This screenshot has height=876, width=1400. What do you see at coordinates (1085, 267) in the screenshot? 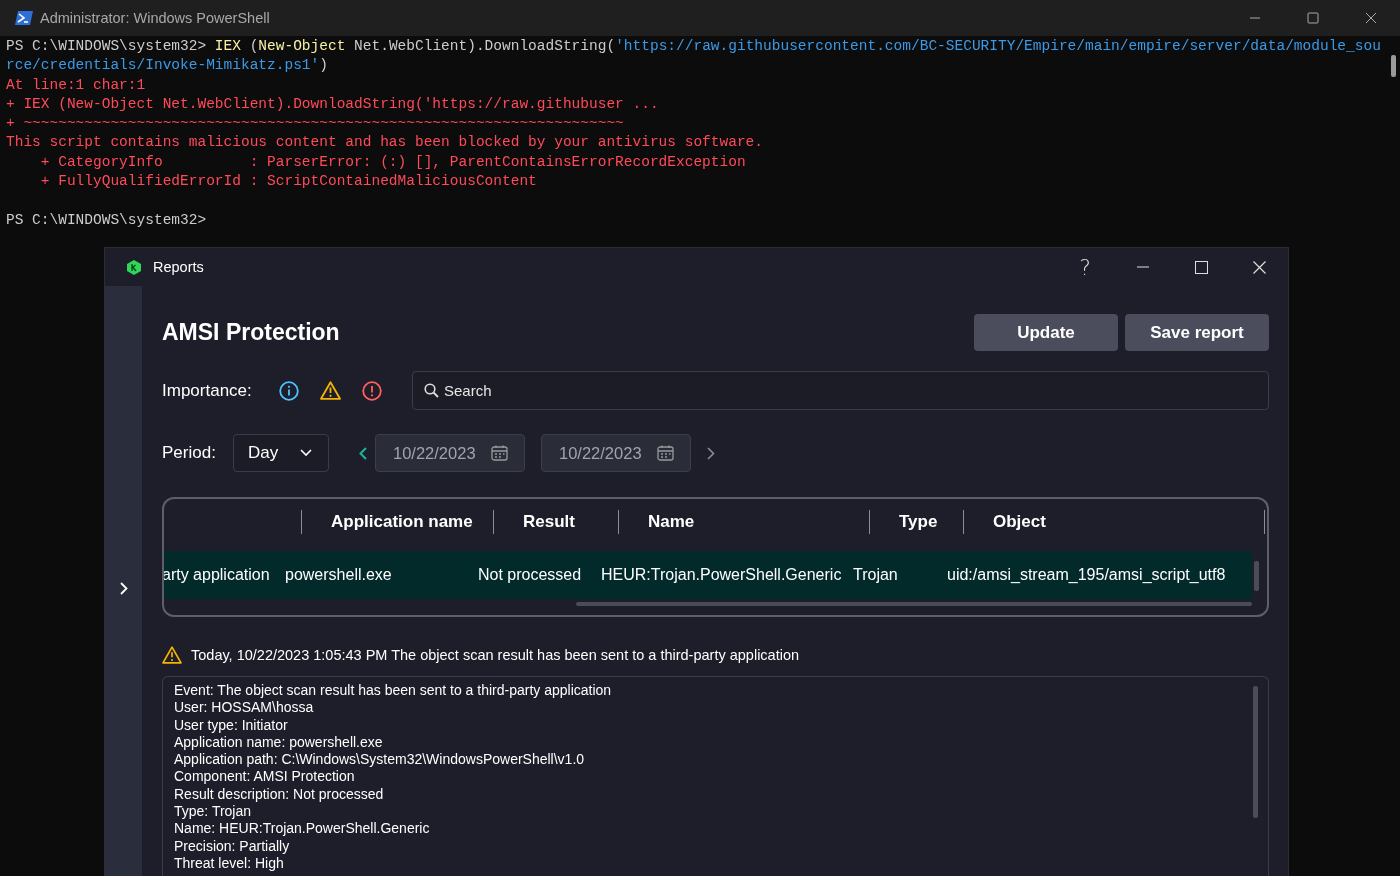
I see `help-button: ?` at bounding box center [1085, 267].